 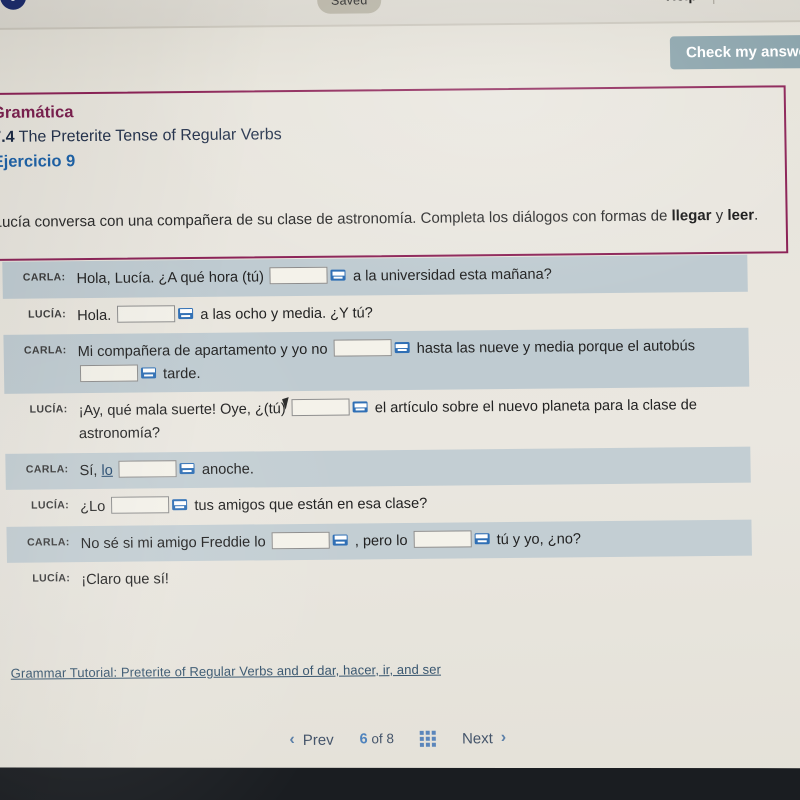 I want to click on exercise-label: Ejercicio 9, so click(x=38, y=161).